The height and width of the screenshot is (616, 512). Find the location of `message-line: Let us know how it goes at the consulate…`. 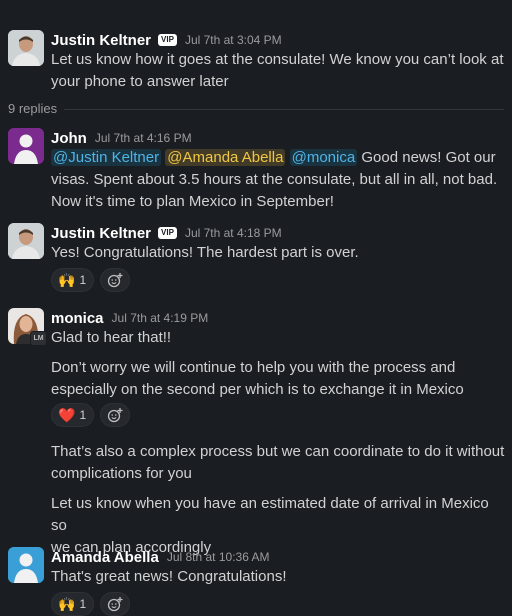

message-line: Let us know how it goes at the consulate… is located at coordinates (277, 59).